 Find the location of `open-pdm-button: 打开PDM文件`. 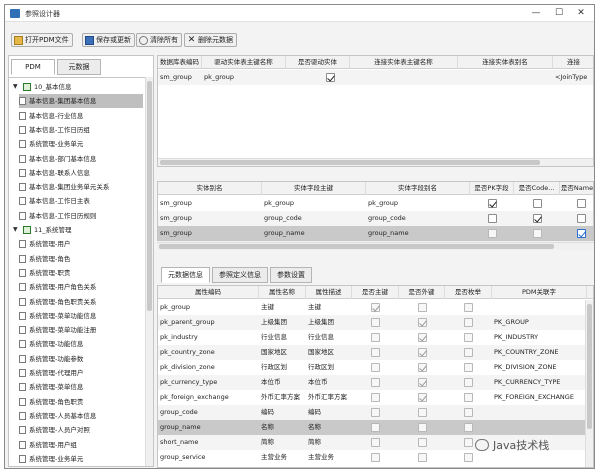

open-pdm-button: 打开PDM文件 is located at coordinates (42, 40).